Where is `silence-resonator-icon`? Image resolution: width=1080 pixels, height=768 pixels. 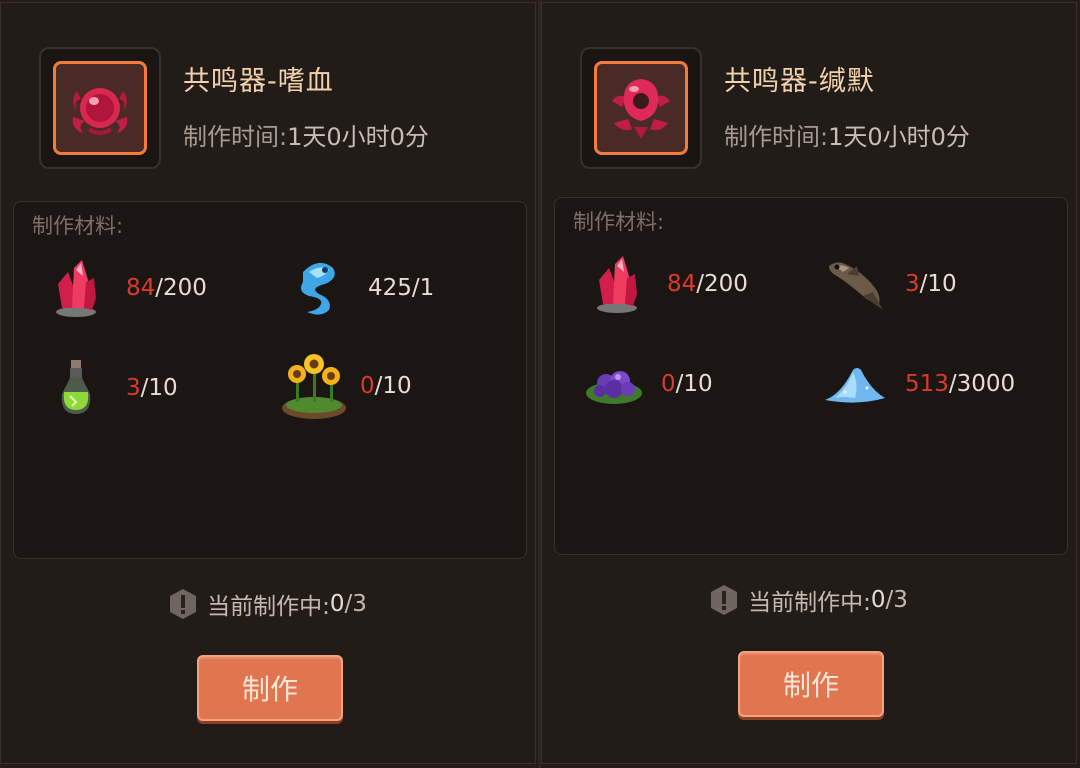 silence-resonator-icon is located at coordinates (641, 109).